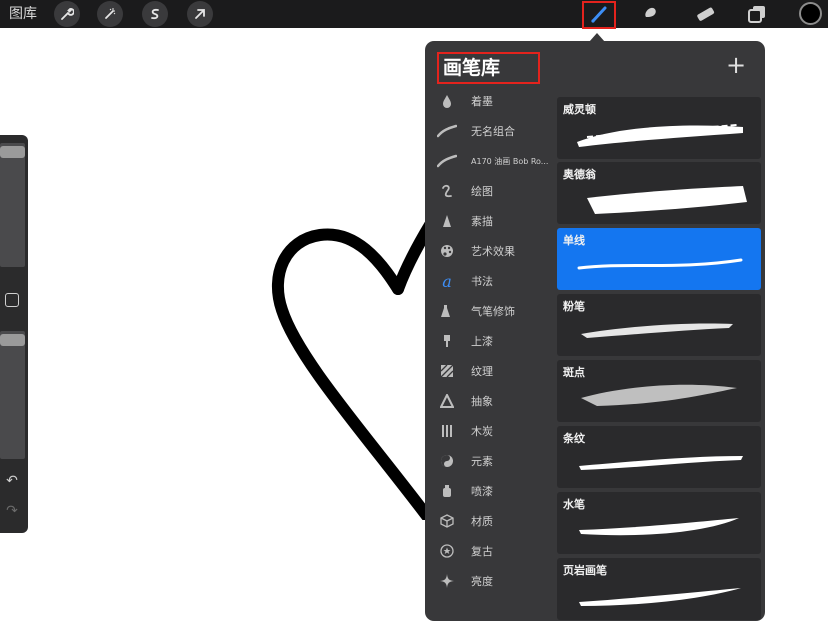  Describe the element at coordinates (482, 581) in the screenshot. I see `brush-set-label: 亮度` at that location.